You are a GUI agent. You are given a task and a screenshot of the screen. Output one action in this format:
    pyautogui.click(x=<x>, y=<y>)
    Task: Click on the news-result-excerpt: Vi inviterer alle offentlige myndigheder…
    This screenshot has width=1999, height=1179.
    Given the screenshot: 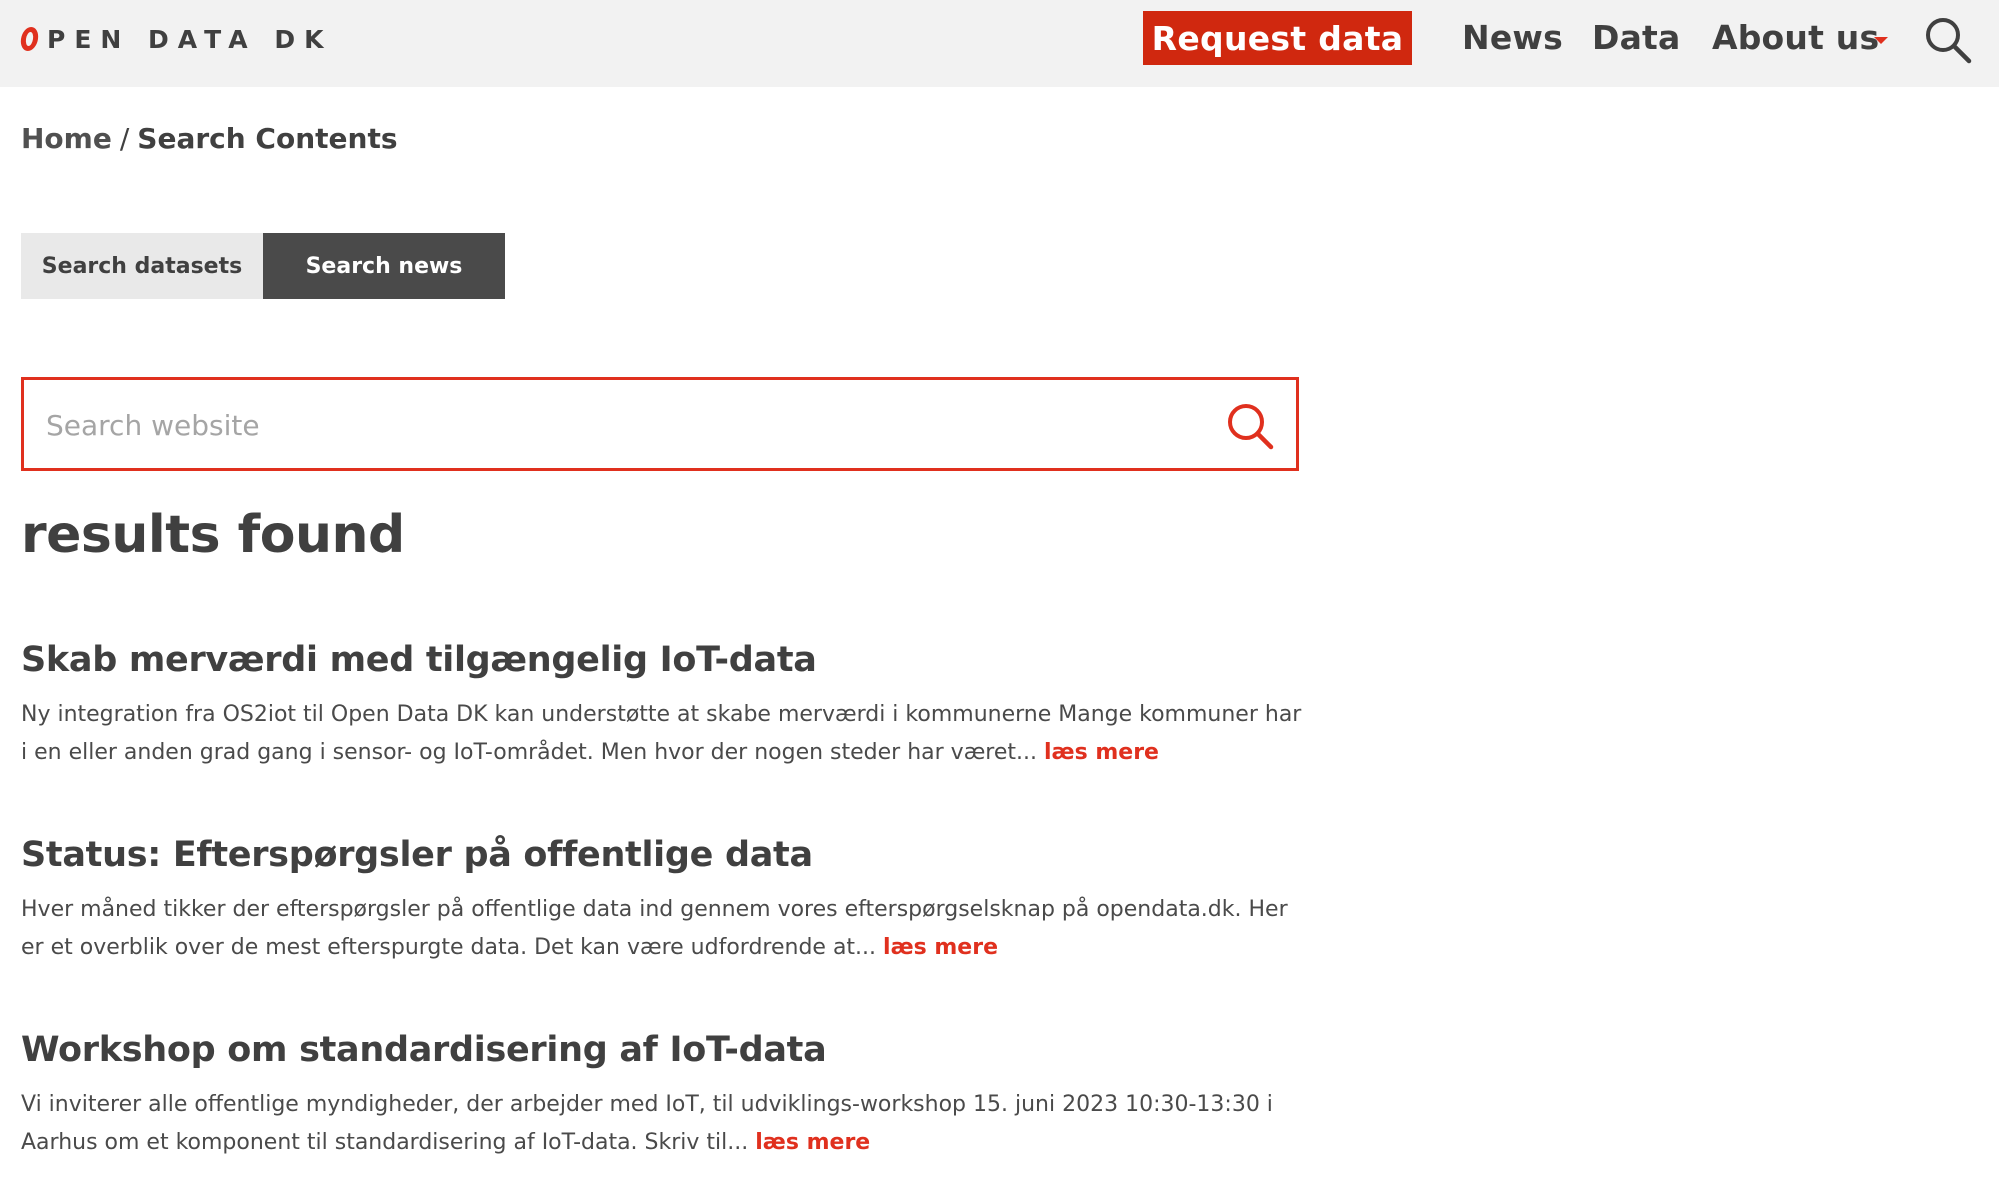 What is the action you would take?
    pyautogui.click(x=666, y=1124)
    